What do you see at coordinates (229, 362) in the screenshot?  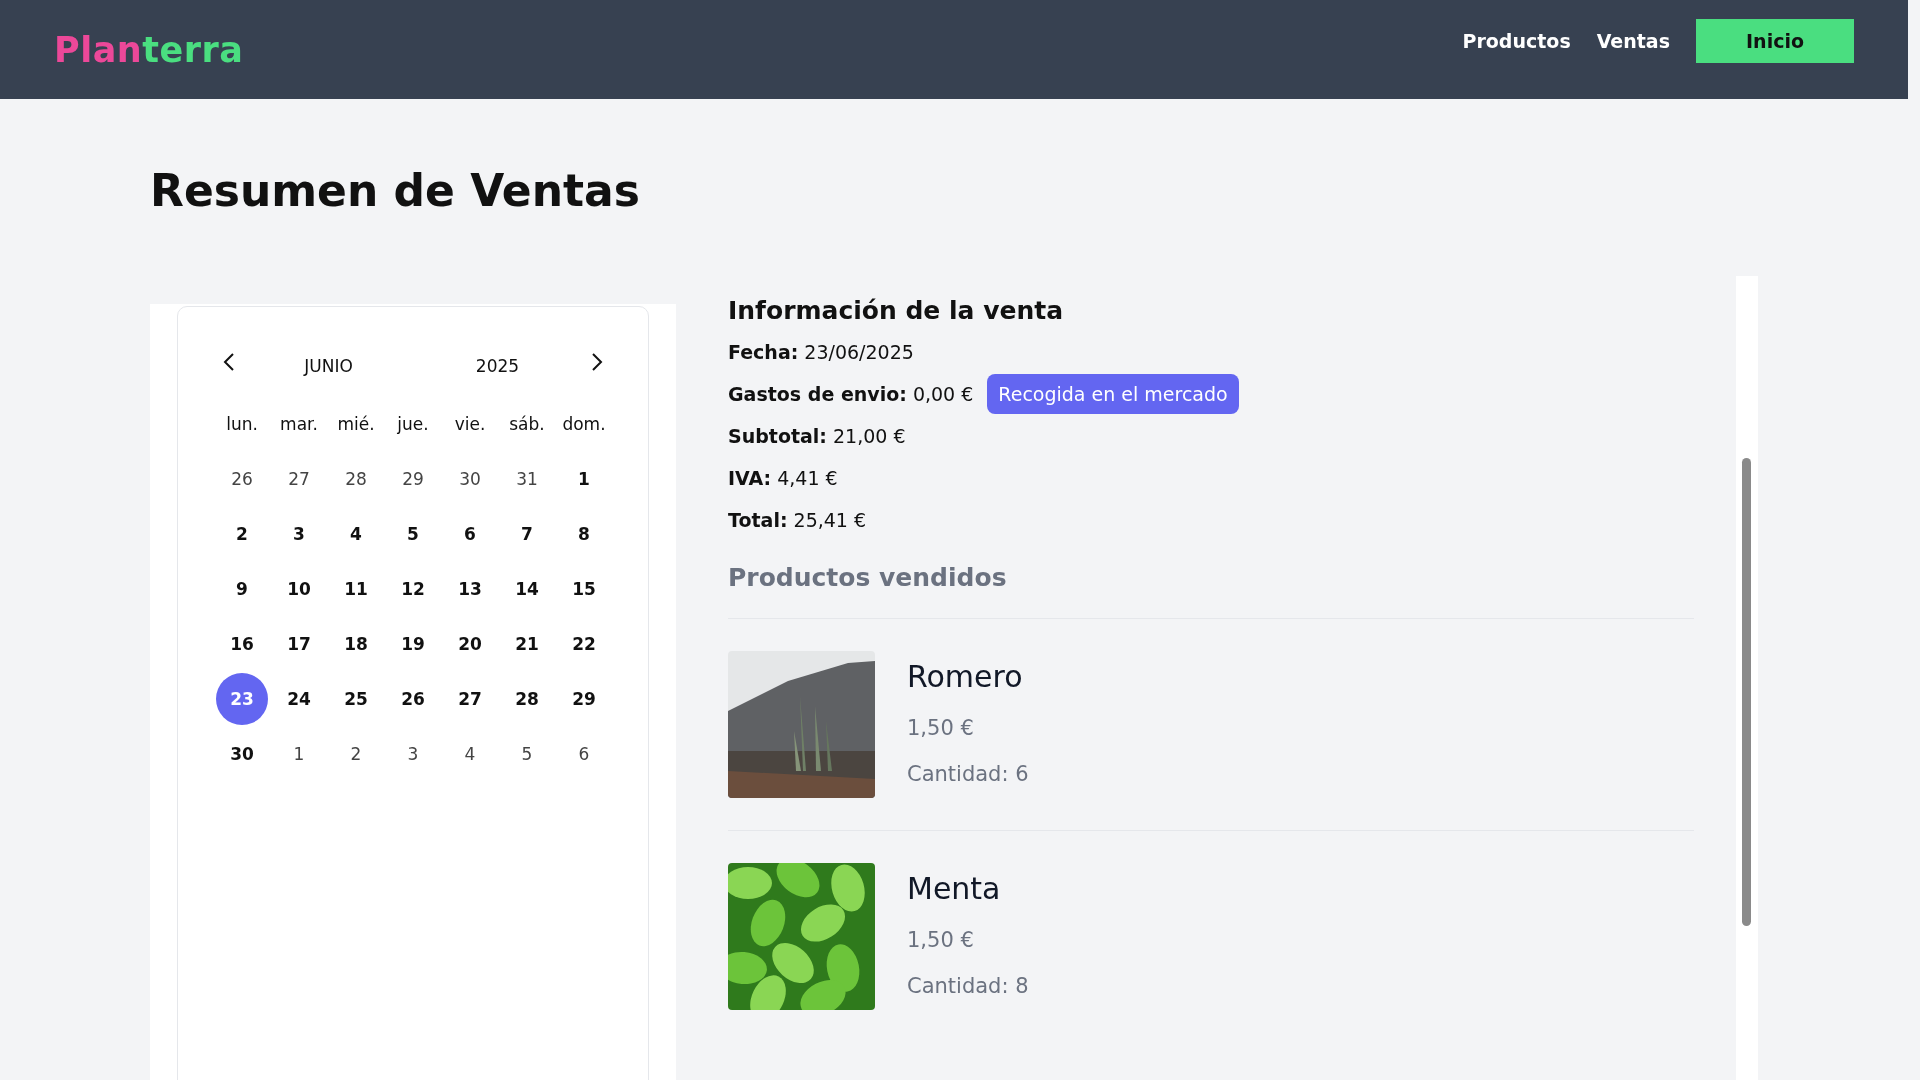 I see `chevron-left-icon` at bounding box center [229, 362].